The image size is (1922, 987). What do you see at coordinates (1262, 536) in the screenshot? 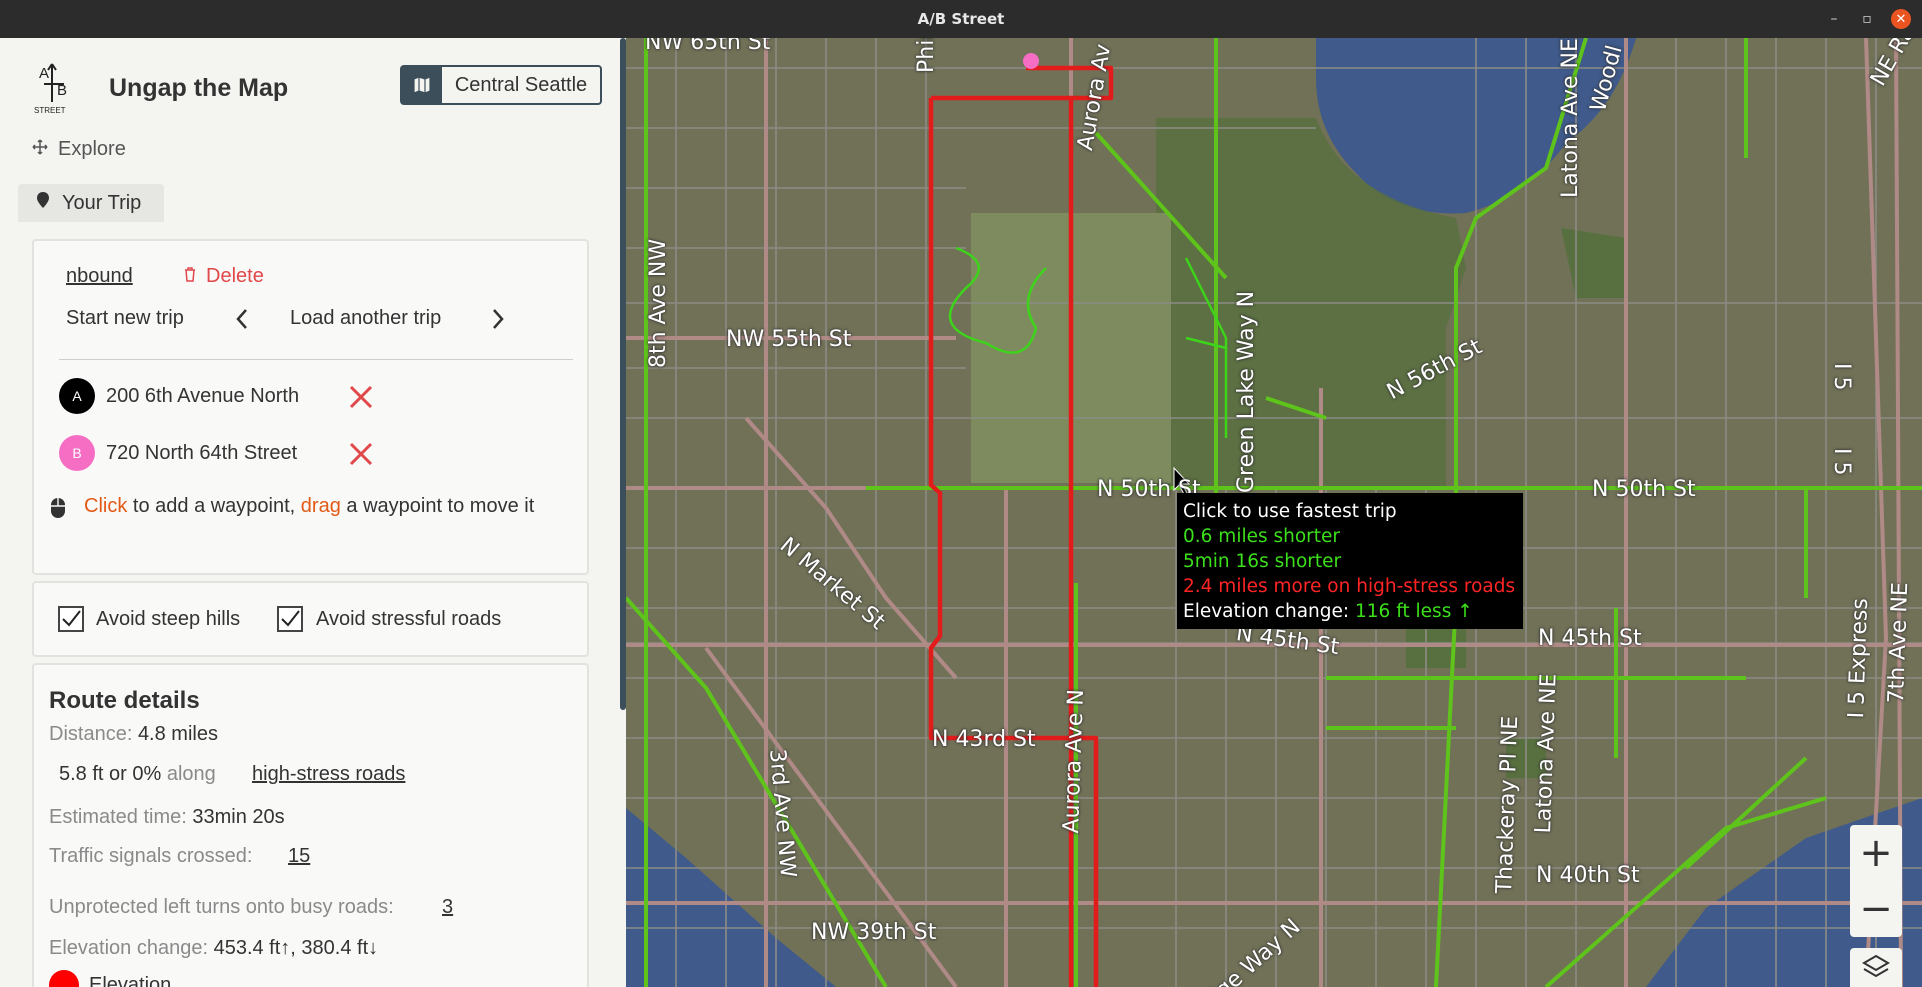
I see `tooltip-line-2: 0.6 miles shorter` at bounding box center [1262, 536].